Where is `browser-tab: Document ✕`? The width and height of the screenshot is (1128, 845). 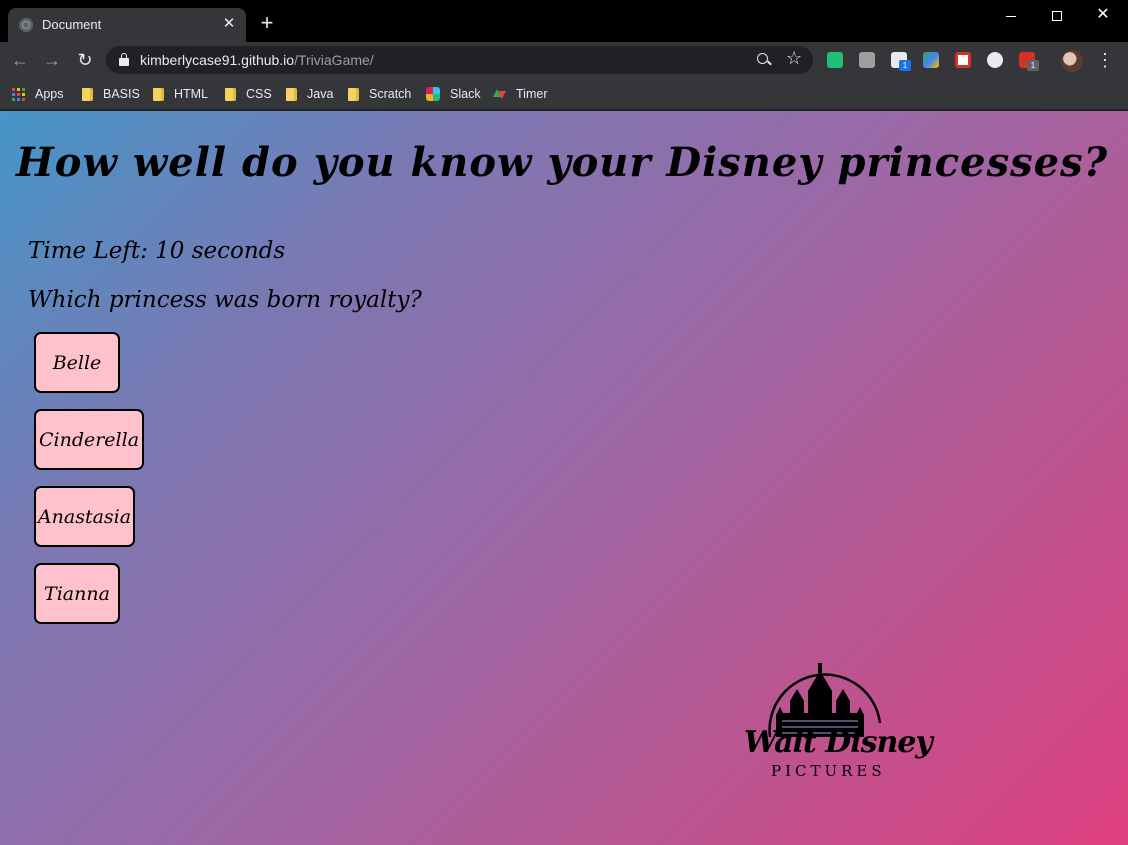 browser-tab: Document ✕ is located at coordinates (127, 25).